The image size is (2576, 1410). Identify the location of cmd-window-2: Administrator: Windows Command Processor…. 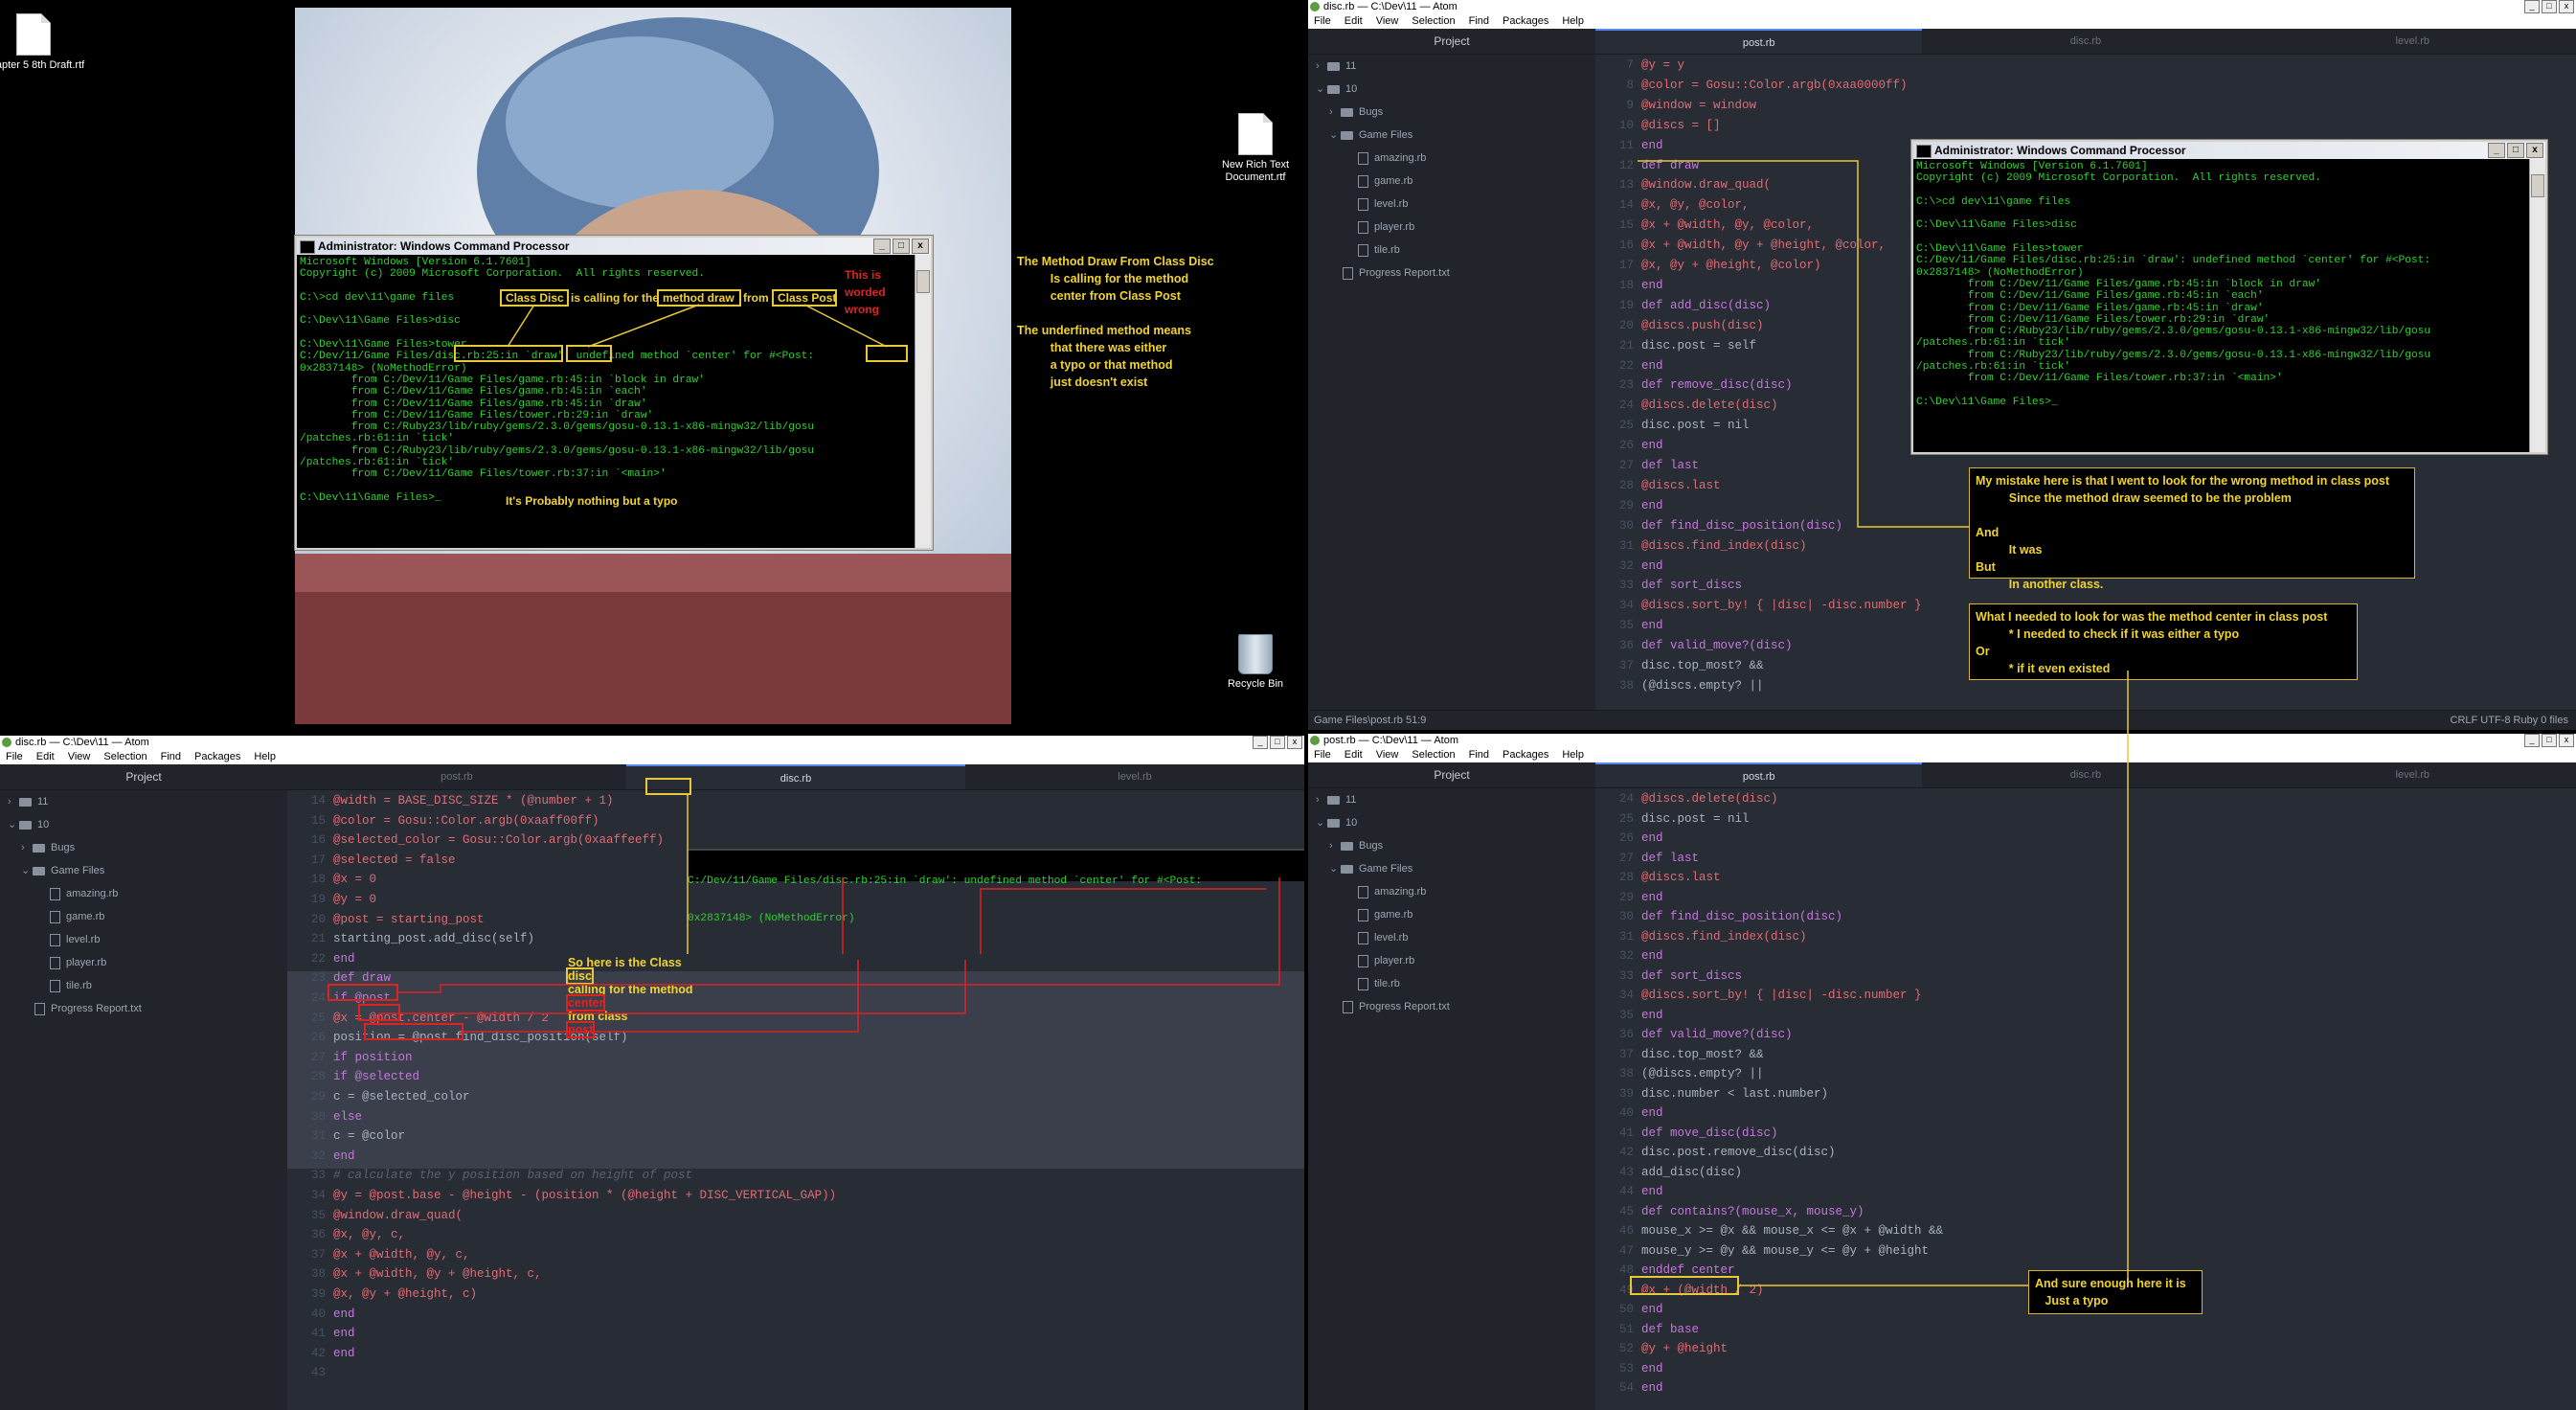
(2229, 297).